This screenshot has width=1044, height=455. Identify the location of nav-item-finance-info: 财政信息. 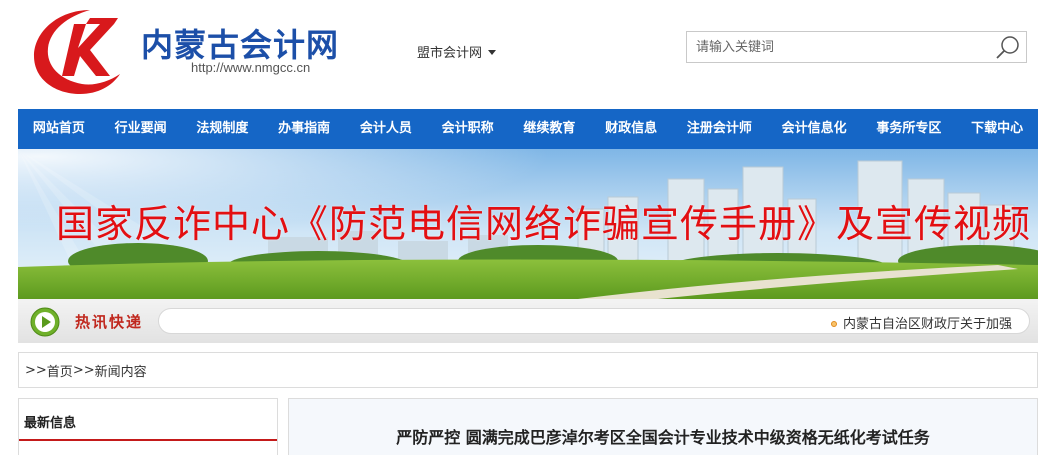
(631, 129).